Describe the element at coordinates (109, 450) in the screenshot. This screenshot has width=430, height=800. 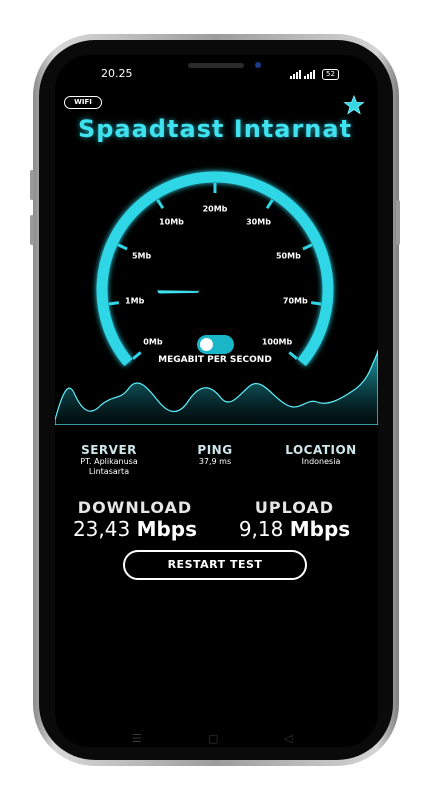
I see `server-label: SERVER` at that location.